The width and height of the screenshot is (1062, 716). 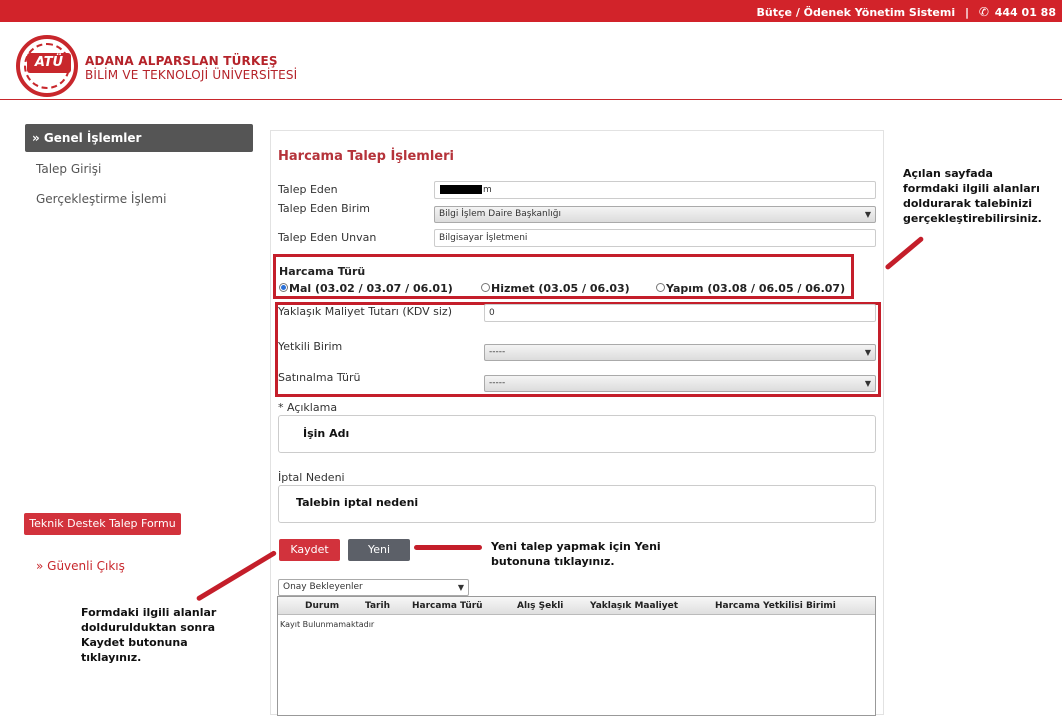 What do you see at coordinates (448, 547) in the screenshot?
I see `annotation-arrow-yeni` at bounding box center [448, 547].